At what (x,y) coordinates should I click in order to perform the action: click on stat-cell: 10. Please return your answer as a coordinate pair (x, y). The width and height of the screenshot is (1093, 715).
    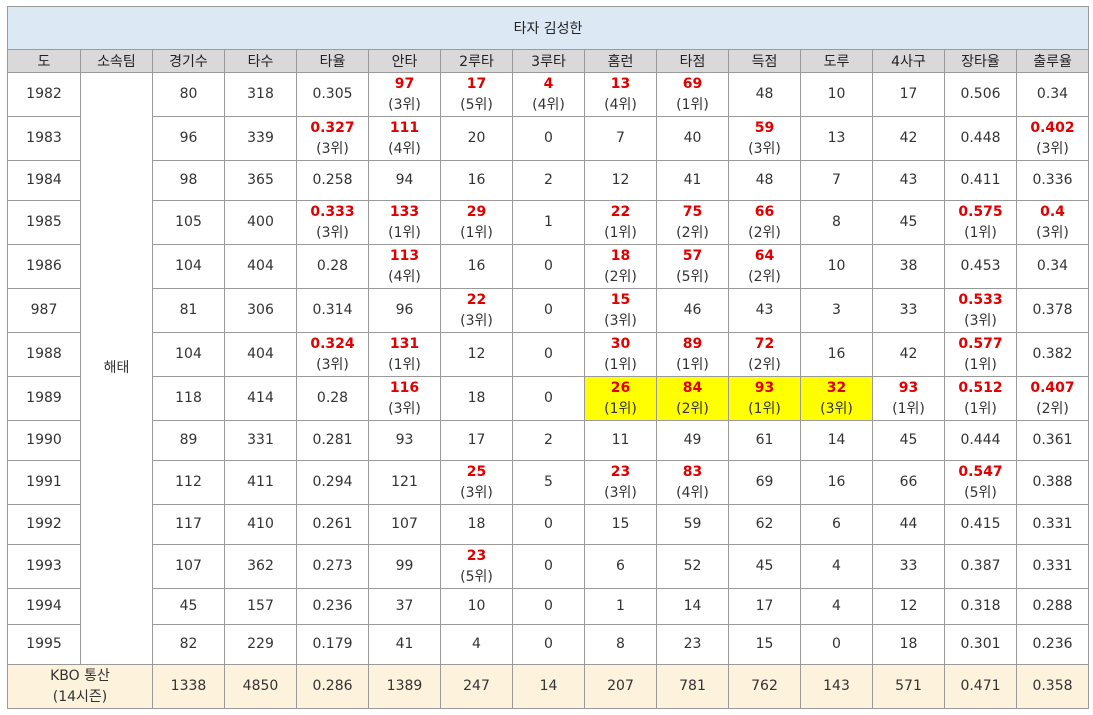
    Looking at the image, I should click on (836, 266).